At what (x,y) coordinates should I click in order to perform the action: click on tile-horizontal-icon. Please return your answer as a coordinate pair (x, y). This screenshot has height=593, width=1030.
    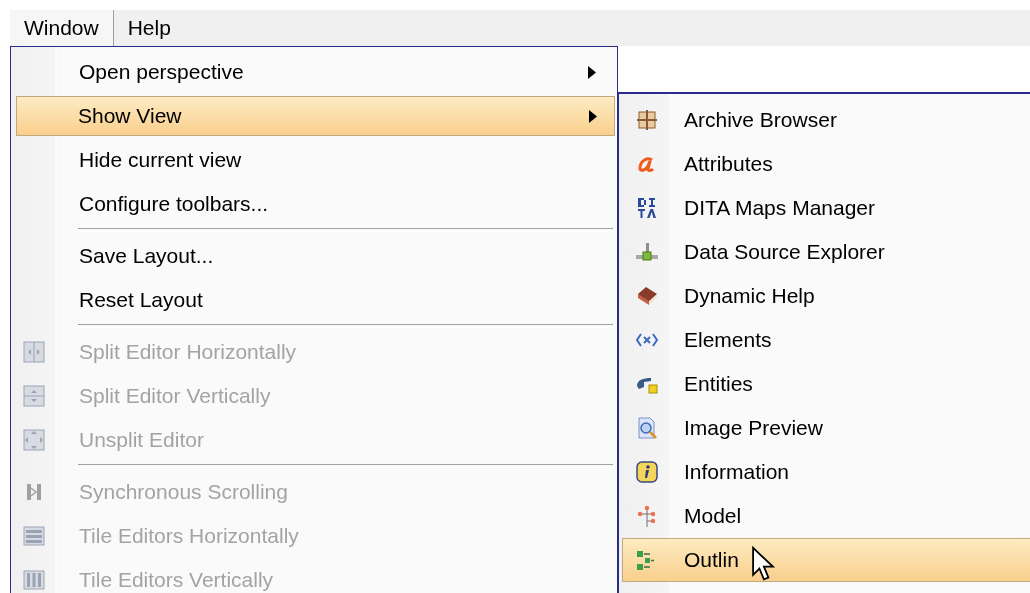
    Looking at the image, I should click on (34, 536).